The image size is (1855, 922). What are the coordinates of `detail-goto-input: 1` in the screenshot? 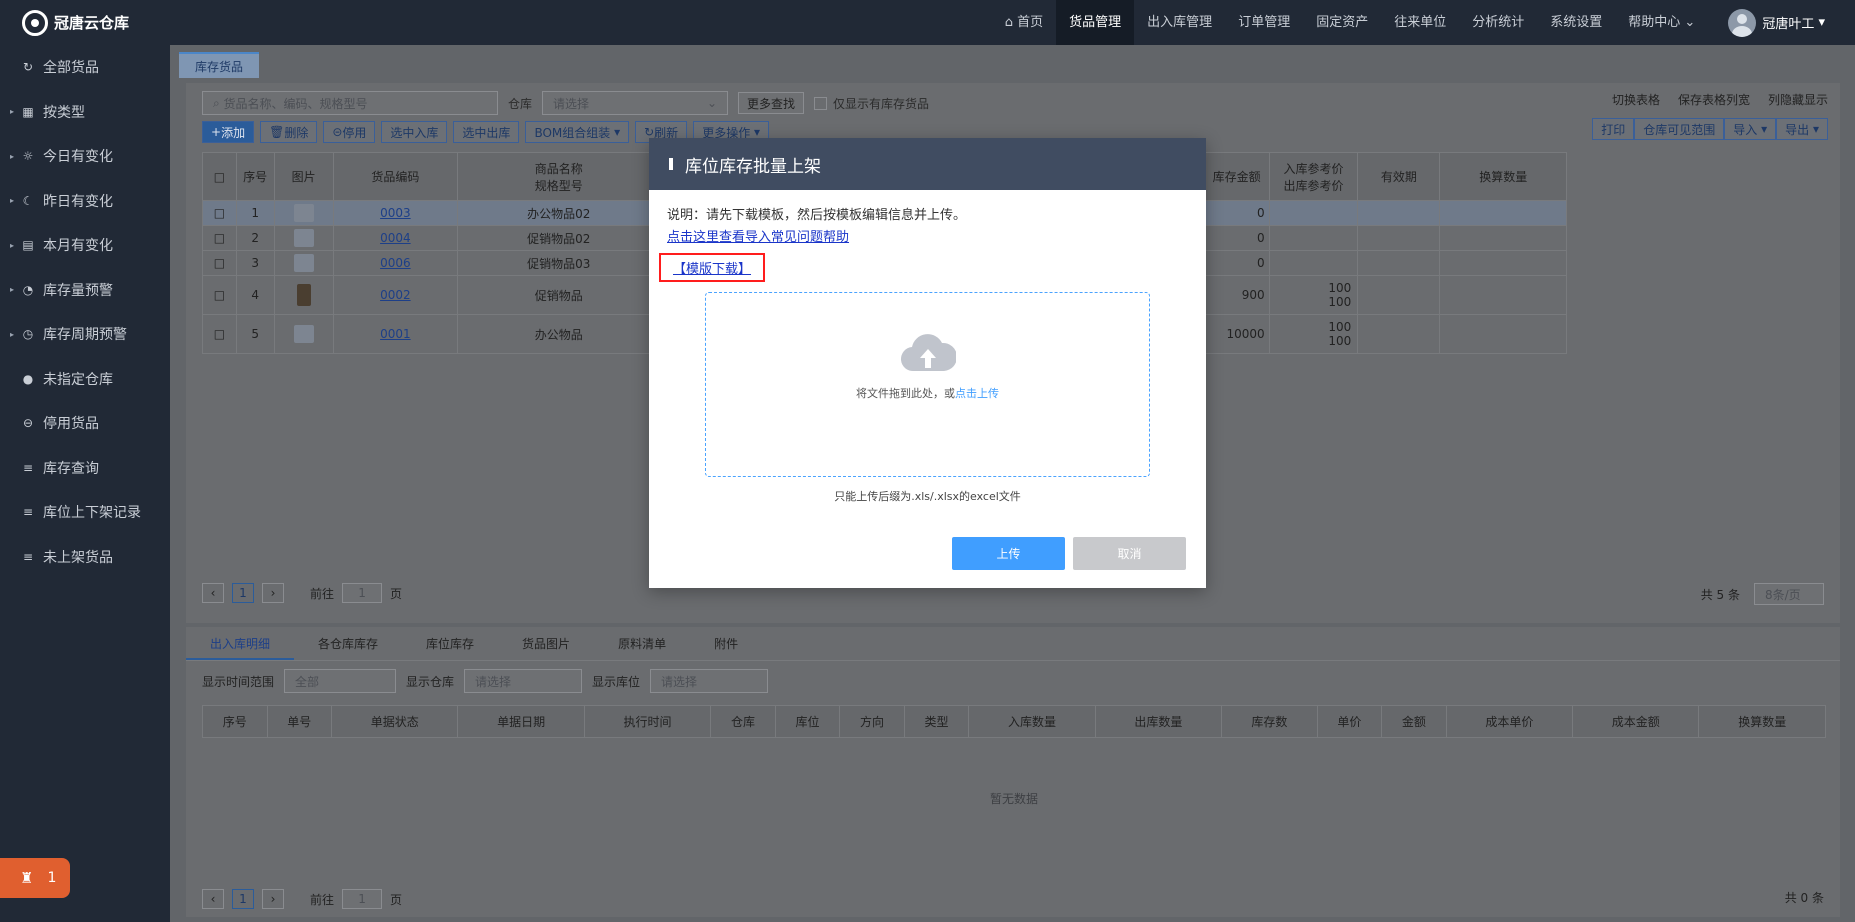 It's located at (362, 899).